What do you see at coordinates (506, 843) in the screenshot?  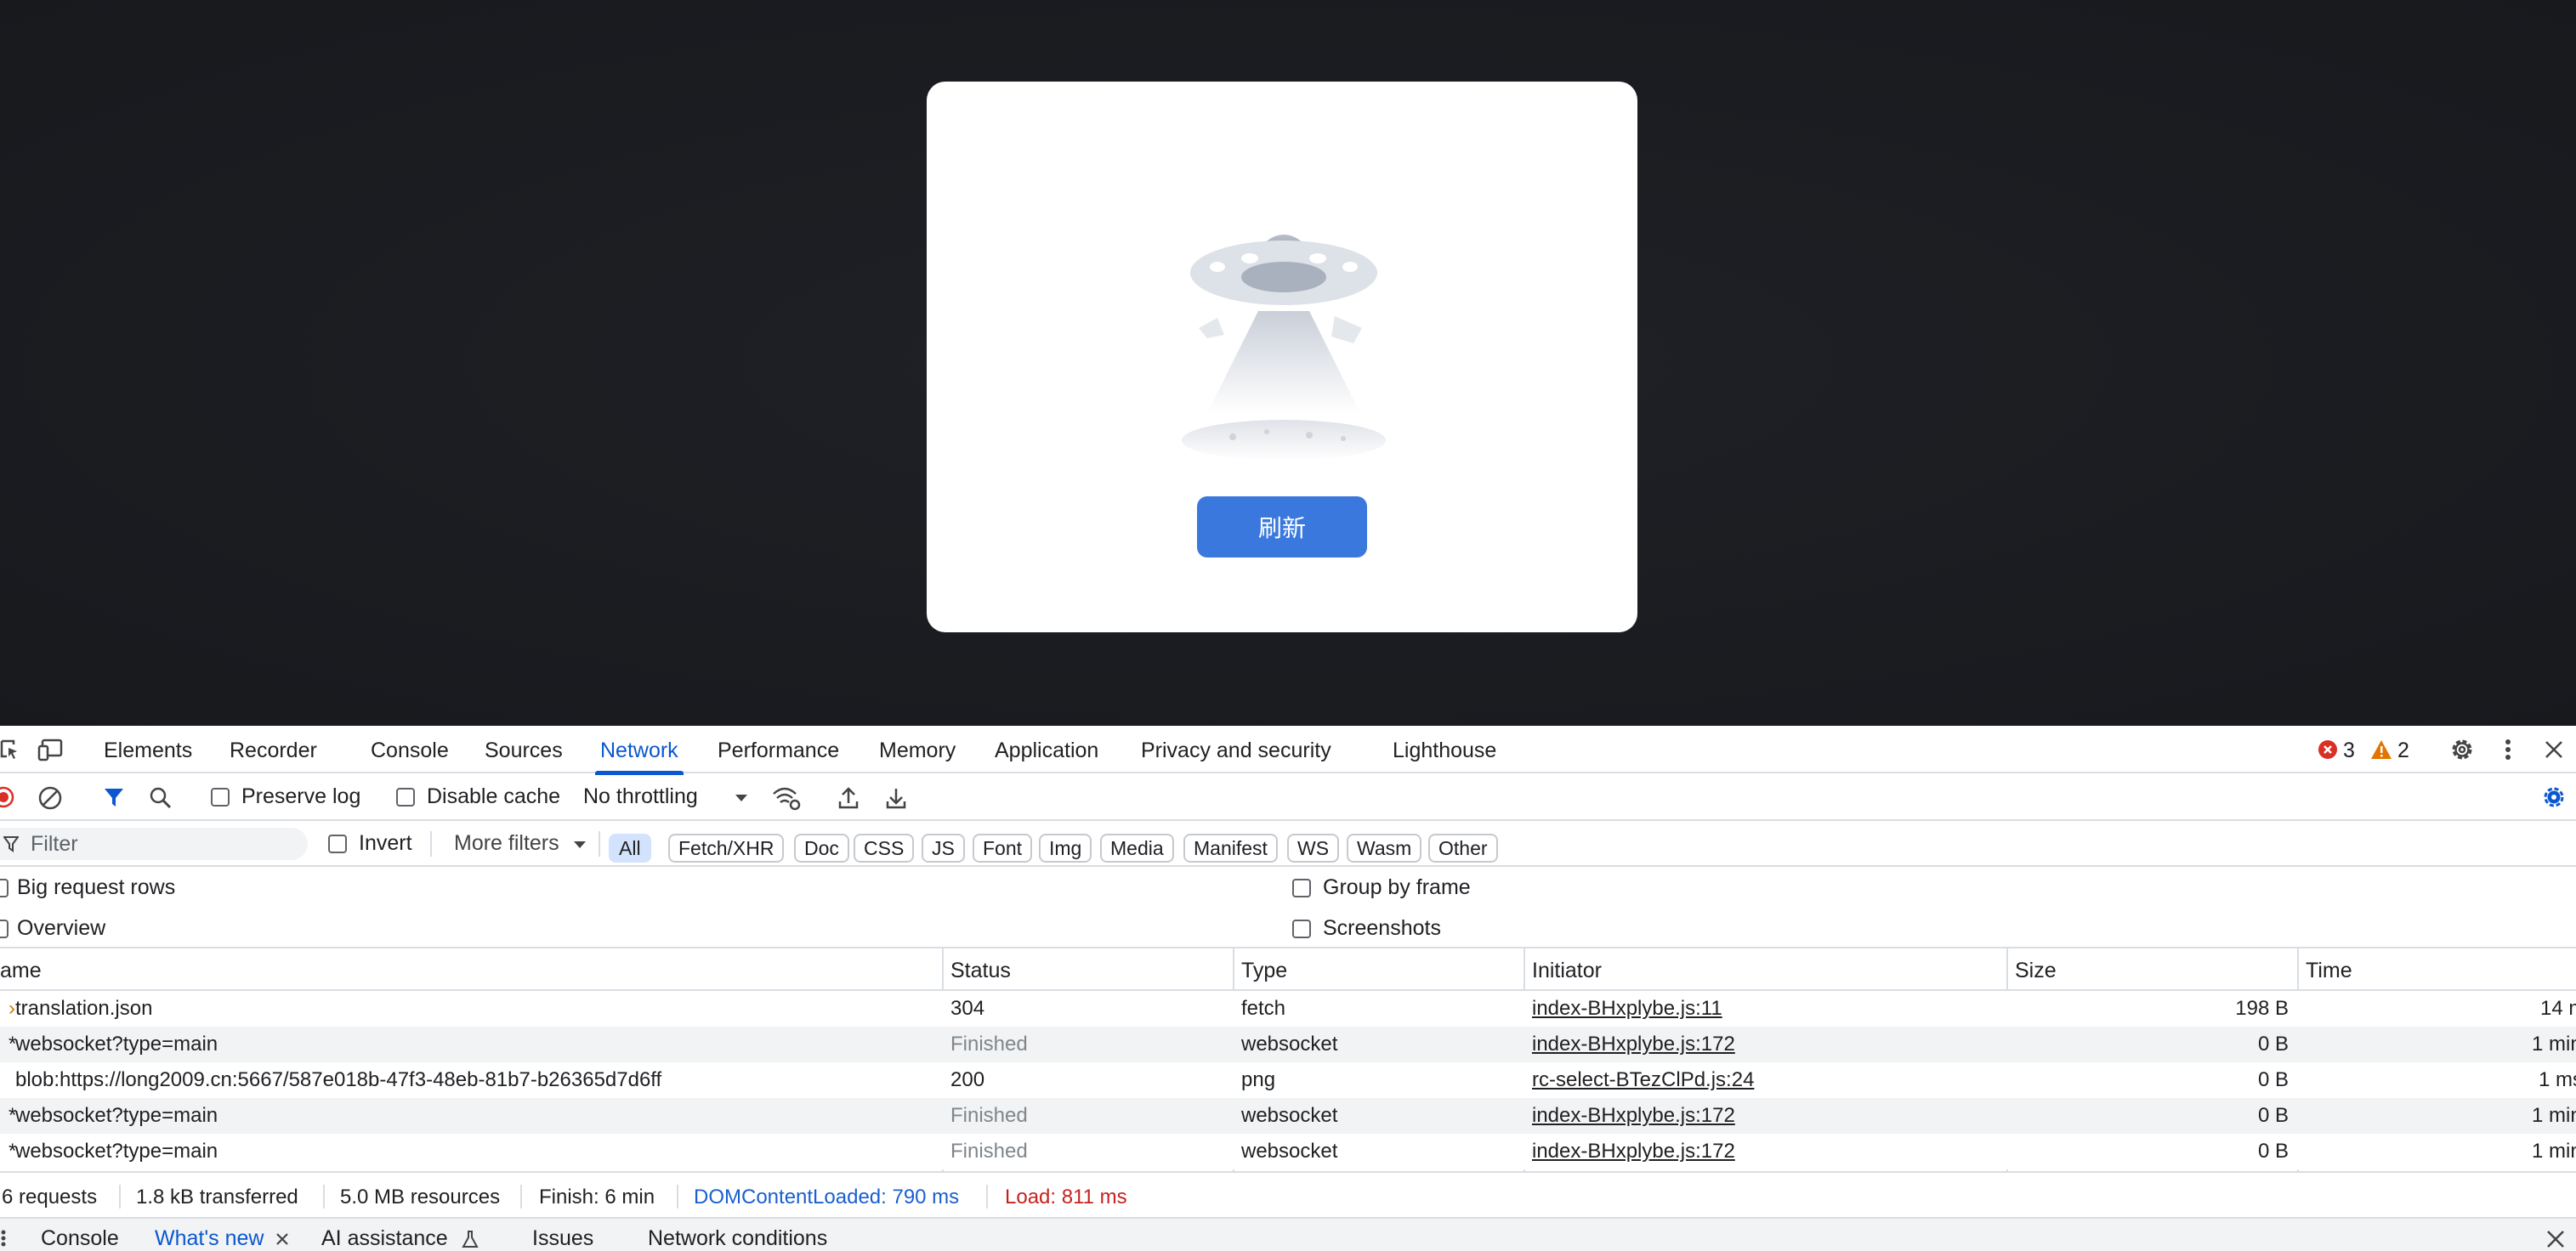 I see `more-filters-button: More filters` at bounding box center [506, 843].